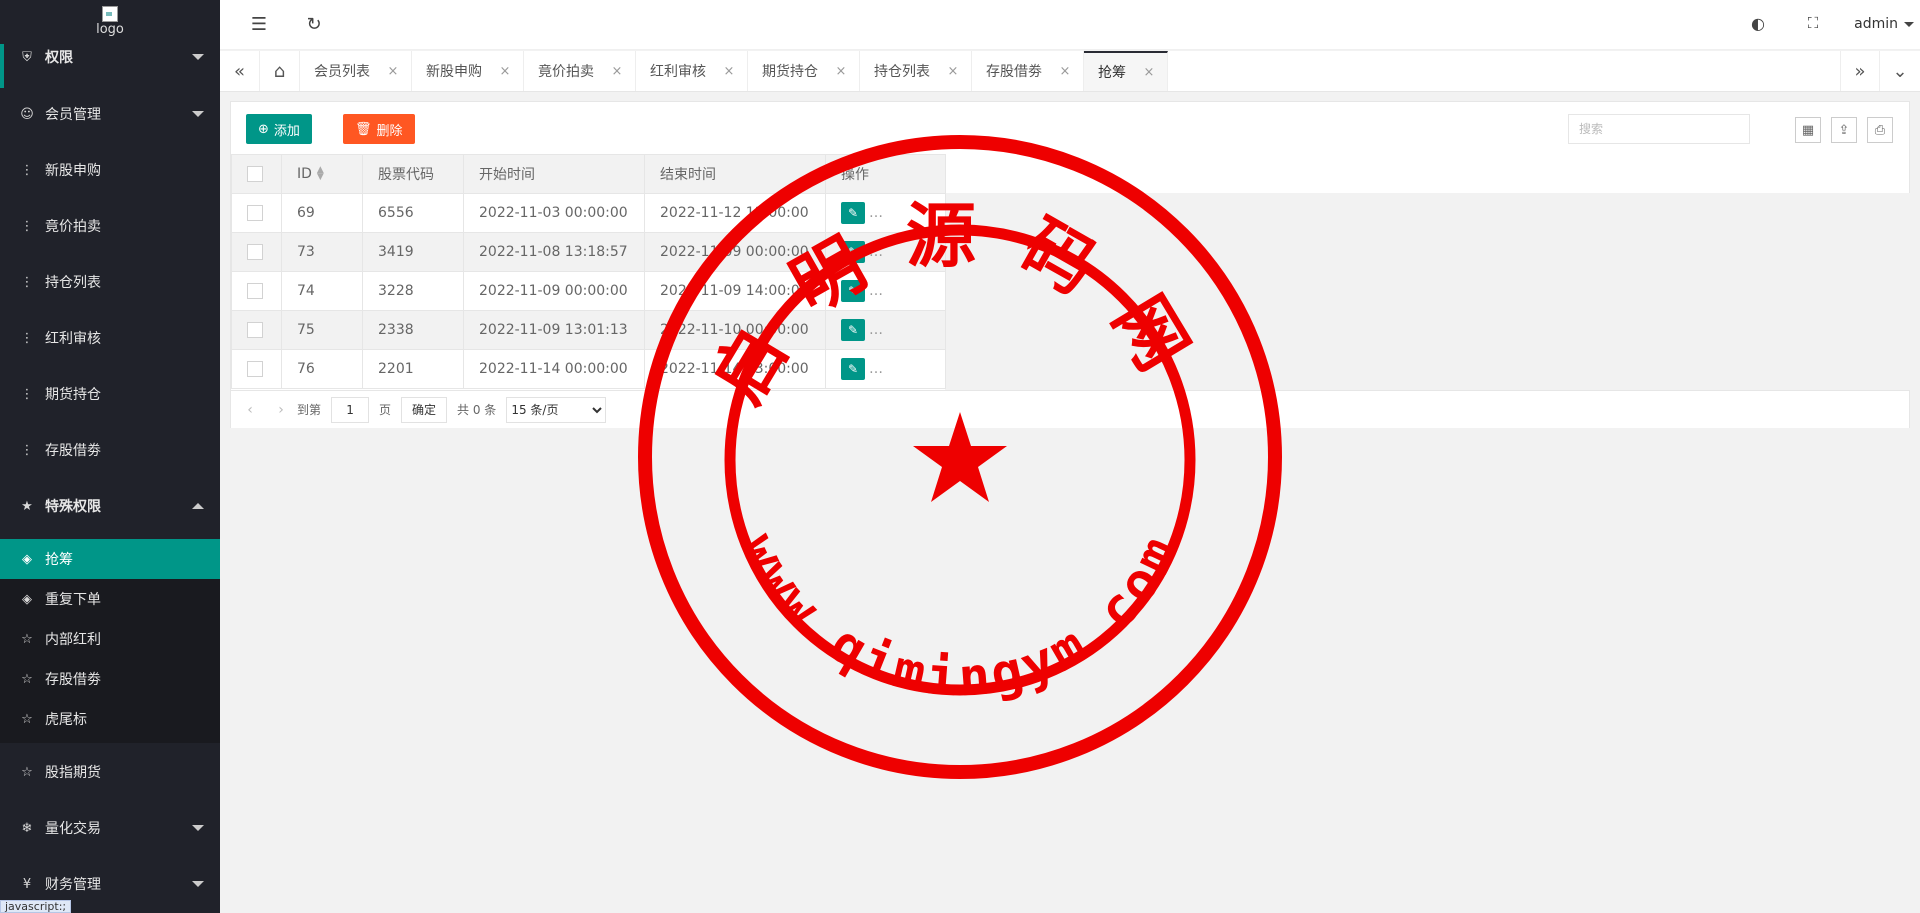 The width and height of the screenshot is (1920, 913). I want to click on sidebar-item-futures-positions: ⋮ 期货持仓, so click(110, 394).